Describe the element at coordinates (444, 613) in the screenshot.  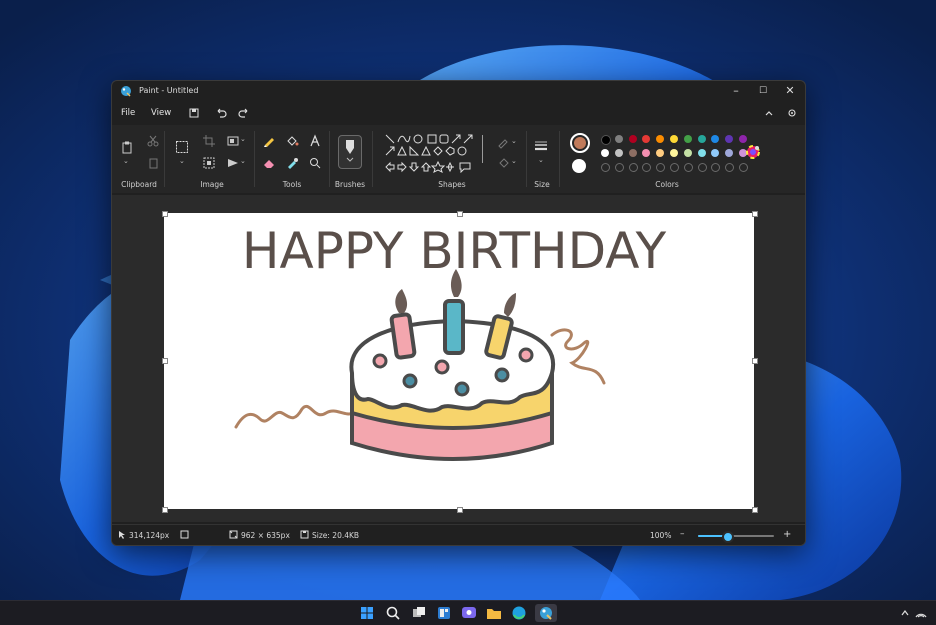
I see `widgets-icon` at that location.